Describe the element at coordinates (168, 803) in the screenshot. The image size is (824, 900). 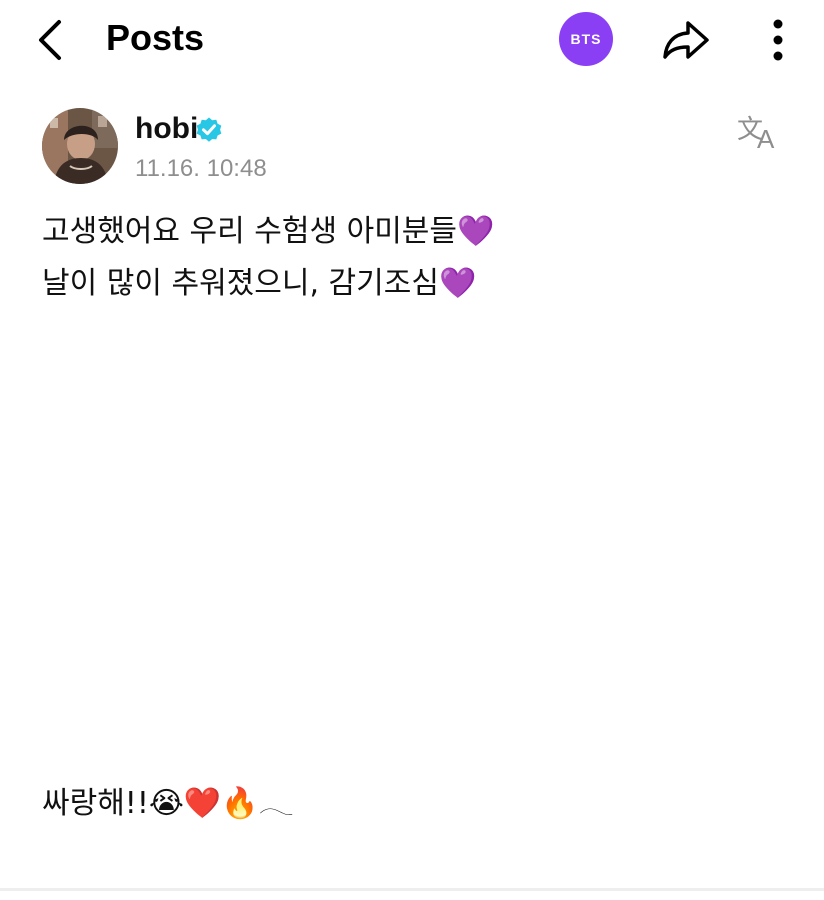
I see `post-body-line: 싸랑해!!😭❤️🔥𓂃` at that location.